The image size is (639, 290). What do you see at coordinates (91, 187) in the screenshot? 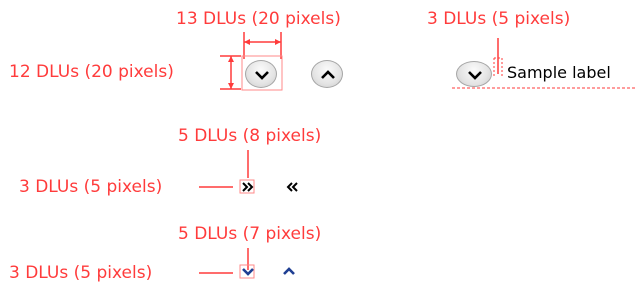
I see `spacing-annotation-chevron-small: 3 DLUs (5 pixels)` at bounding box center [91, 187].